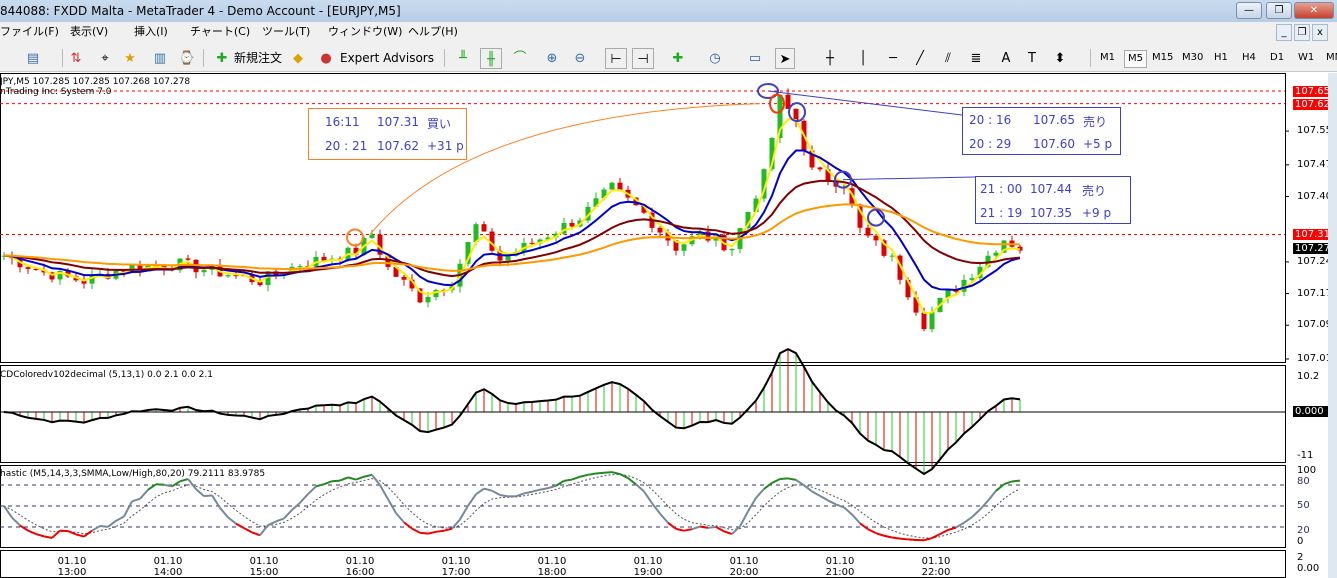  What do you see at coordinates (830, 58) in the screenshot?
I see `crosshair-icon: ┼` at bounding box center [830, 58].